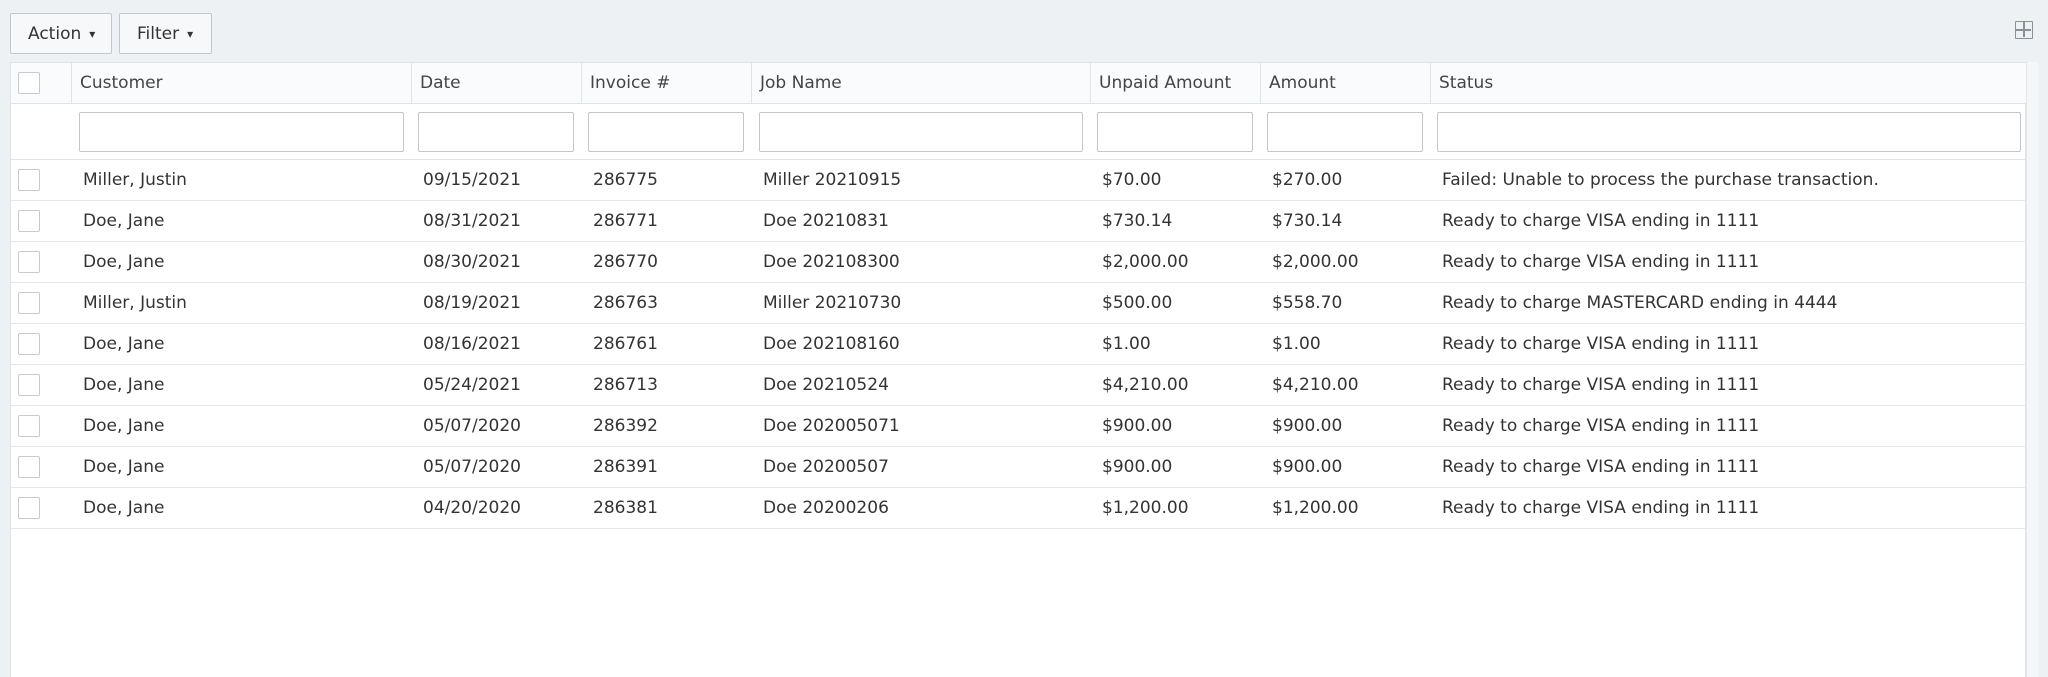 This screenshot has width=2048, height=677. Describe the element at coordinates (666, 132) in the screenshot. I see `invoice-filter-input` at that location.